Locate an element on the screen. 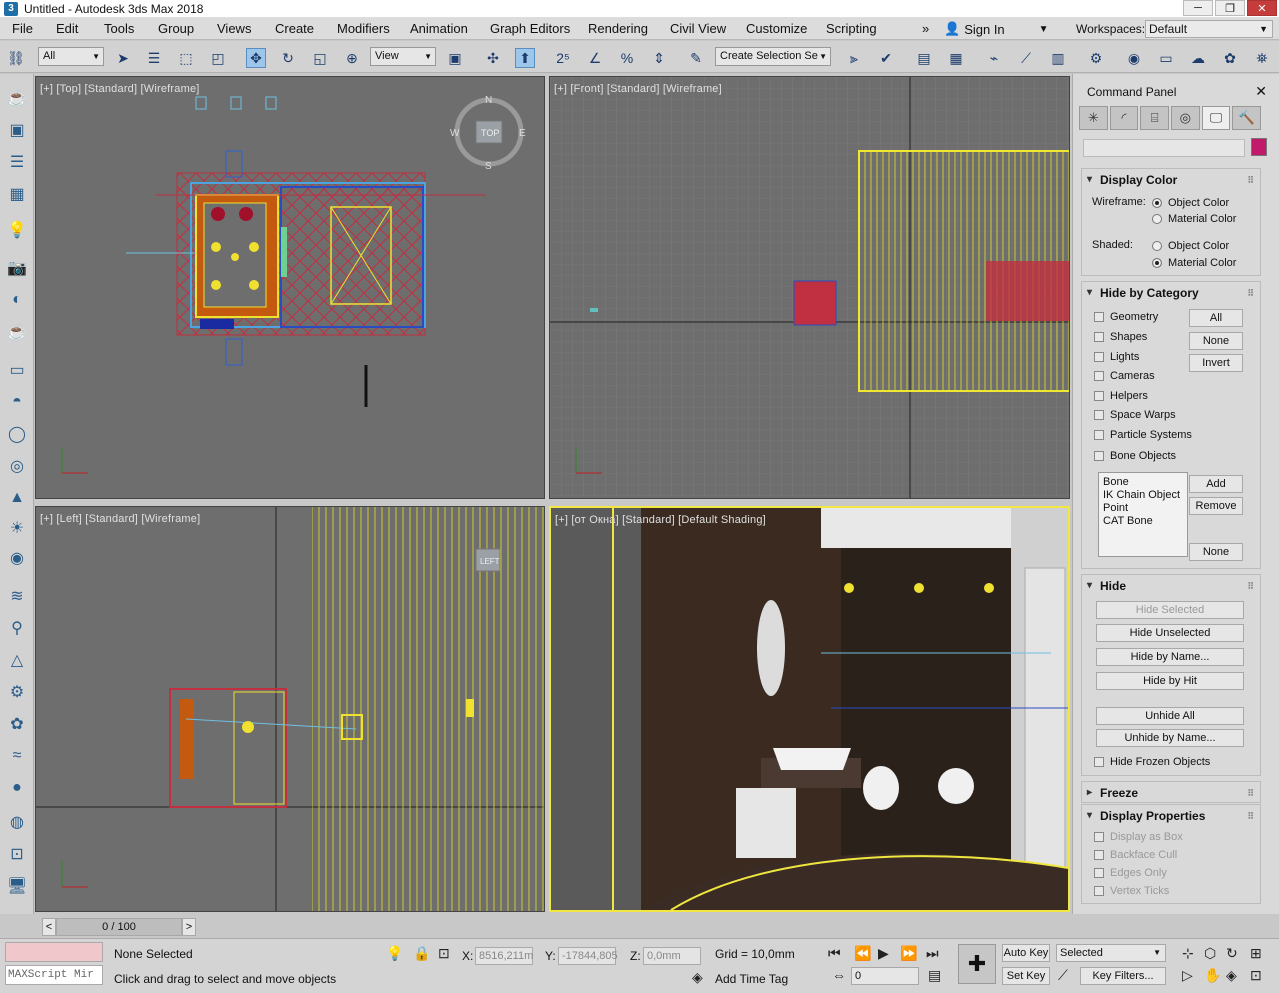 This screenshot has width=1279, height=993. maxscript-mini-listener: MAXScript Mir is located at coordinates (54, 975).